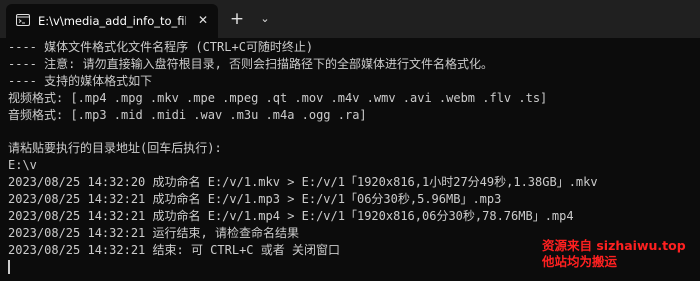 The height and width of the screenshot is (281, 700). What do you see at coordinates (9, 267) in the screenshot?
I see `text-cursor` at bounding box center [9, 267].